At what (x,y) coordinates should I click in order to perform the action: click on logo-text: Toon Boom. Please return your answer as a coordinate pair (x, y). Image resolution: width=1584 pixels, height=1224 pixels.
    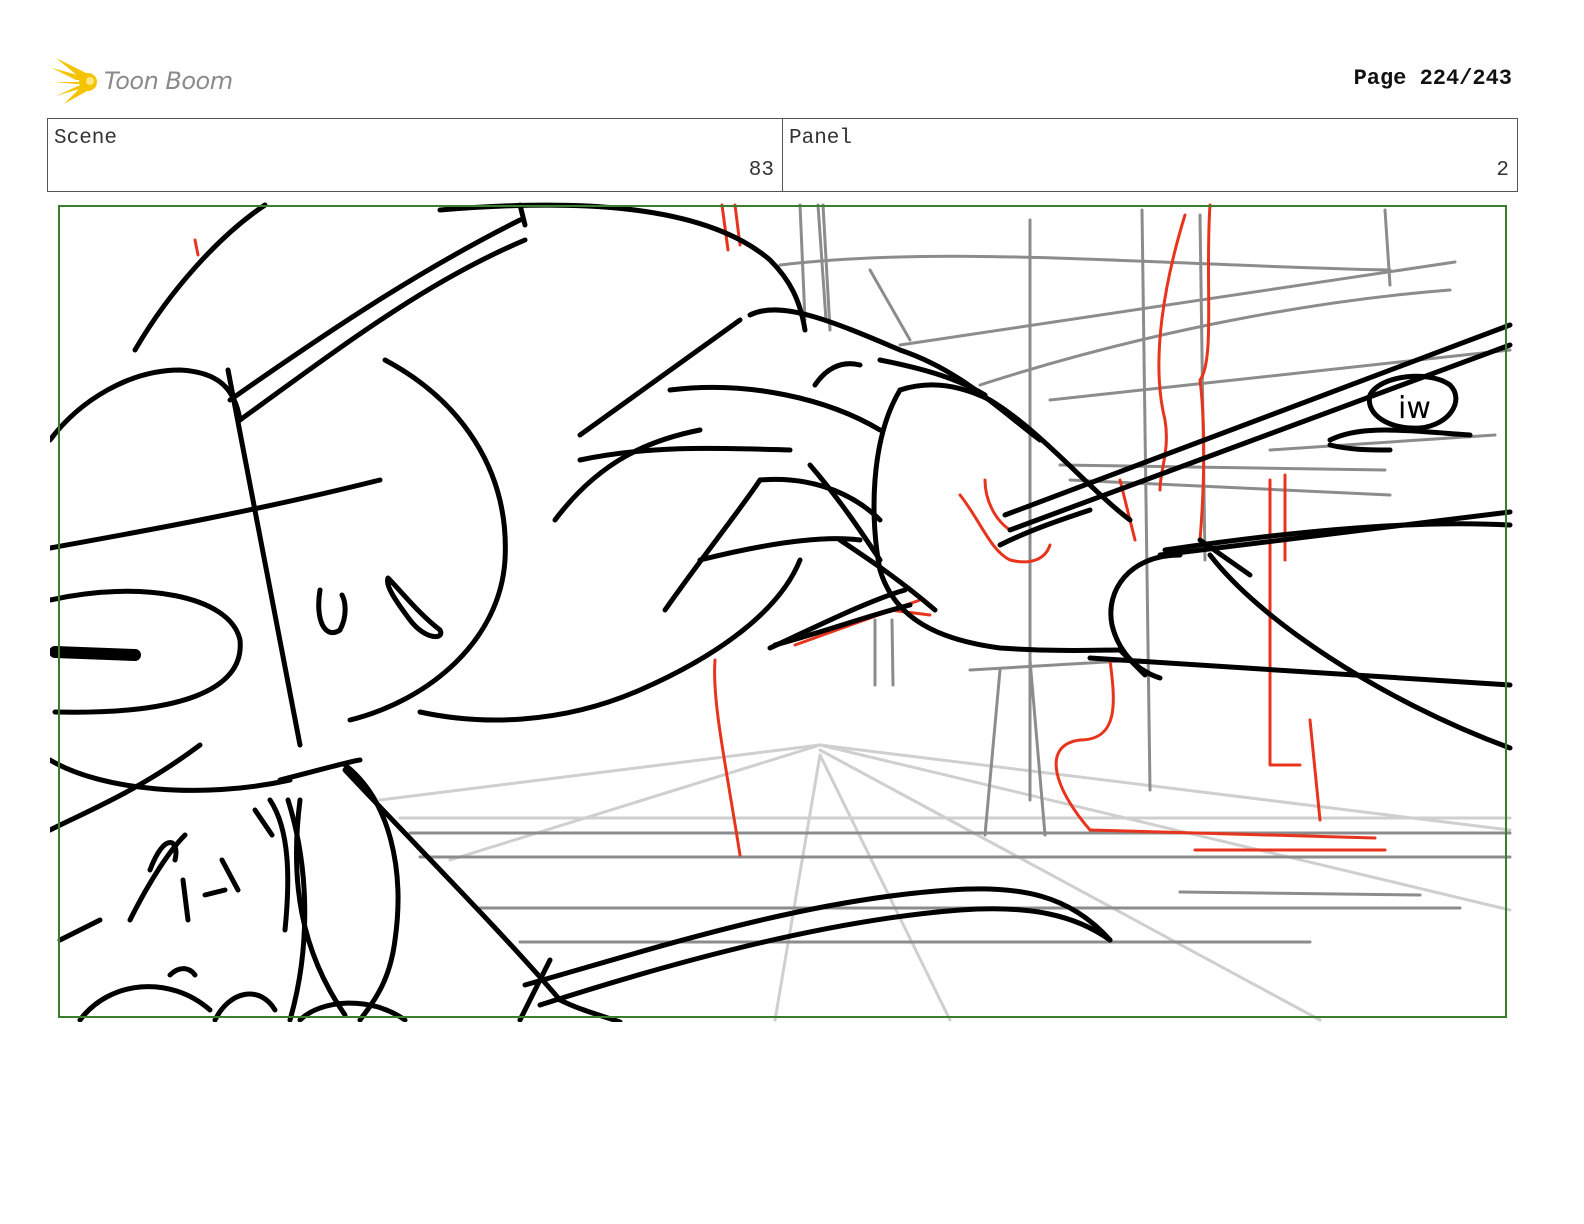
    Looking at the image, I should click on (168, 81).